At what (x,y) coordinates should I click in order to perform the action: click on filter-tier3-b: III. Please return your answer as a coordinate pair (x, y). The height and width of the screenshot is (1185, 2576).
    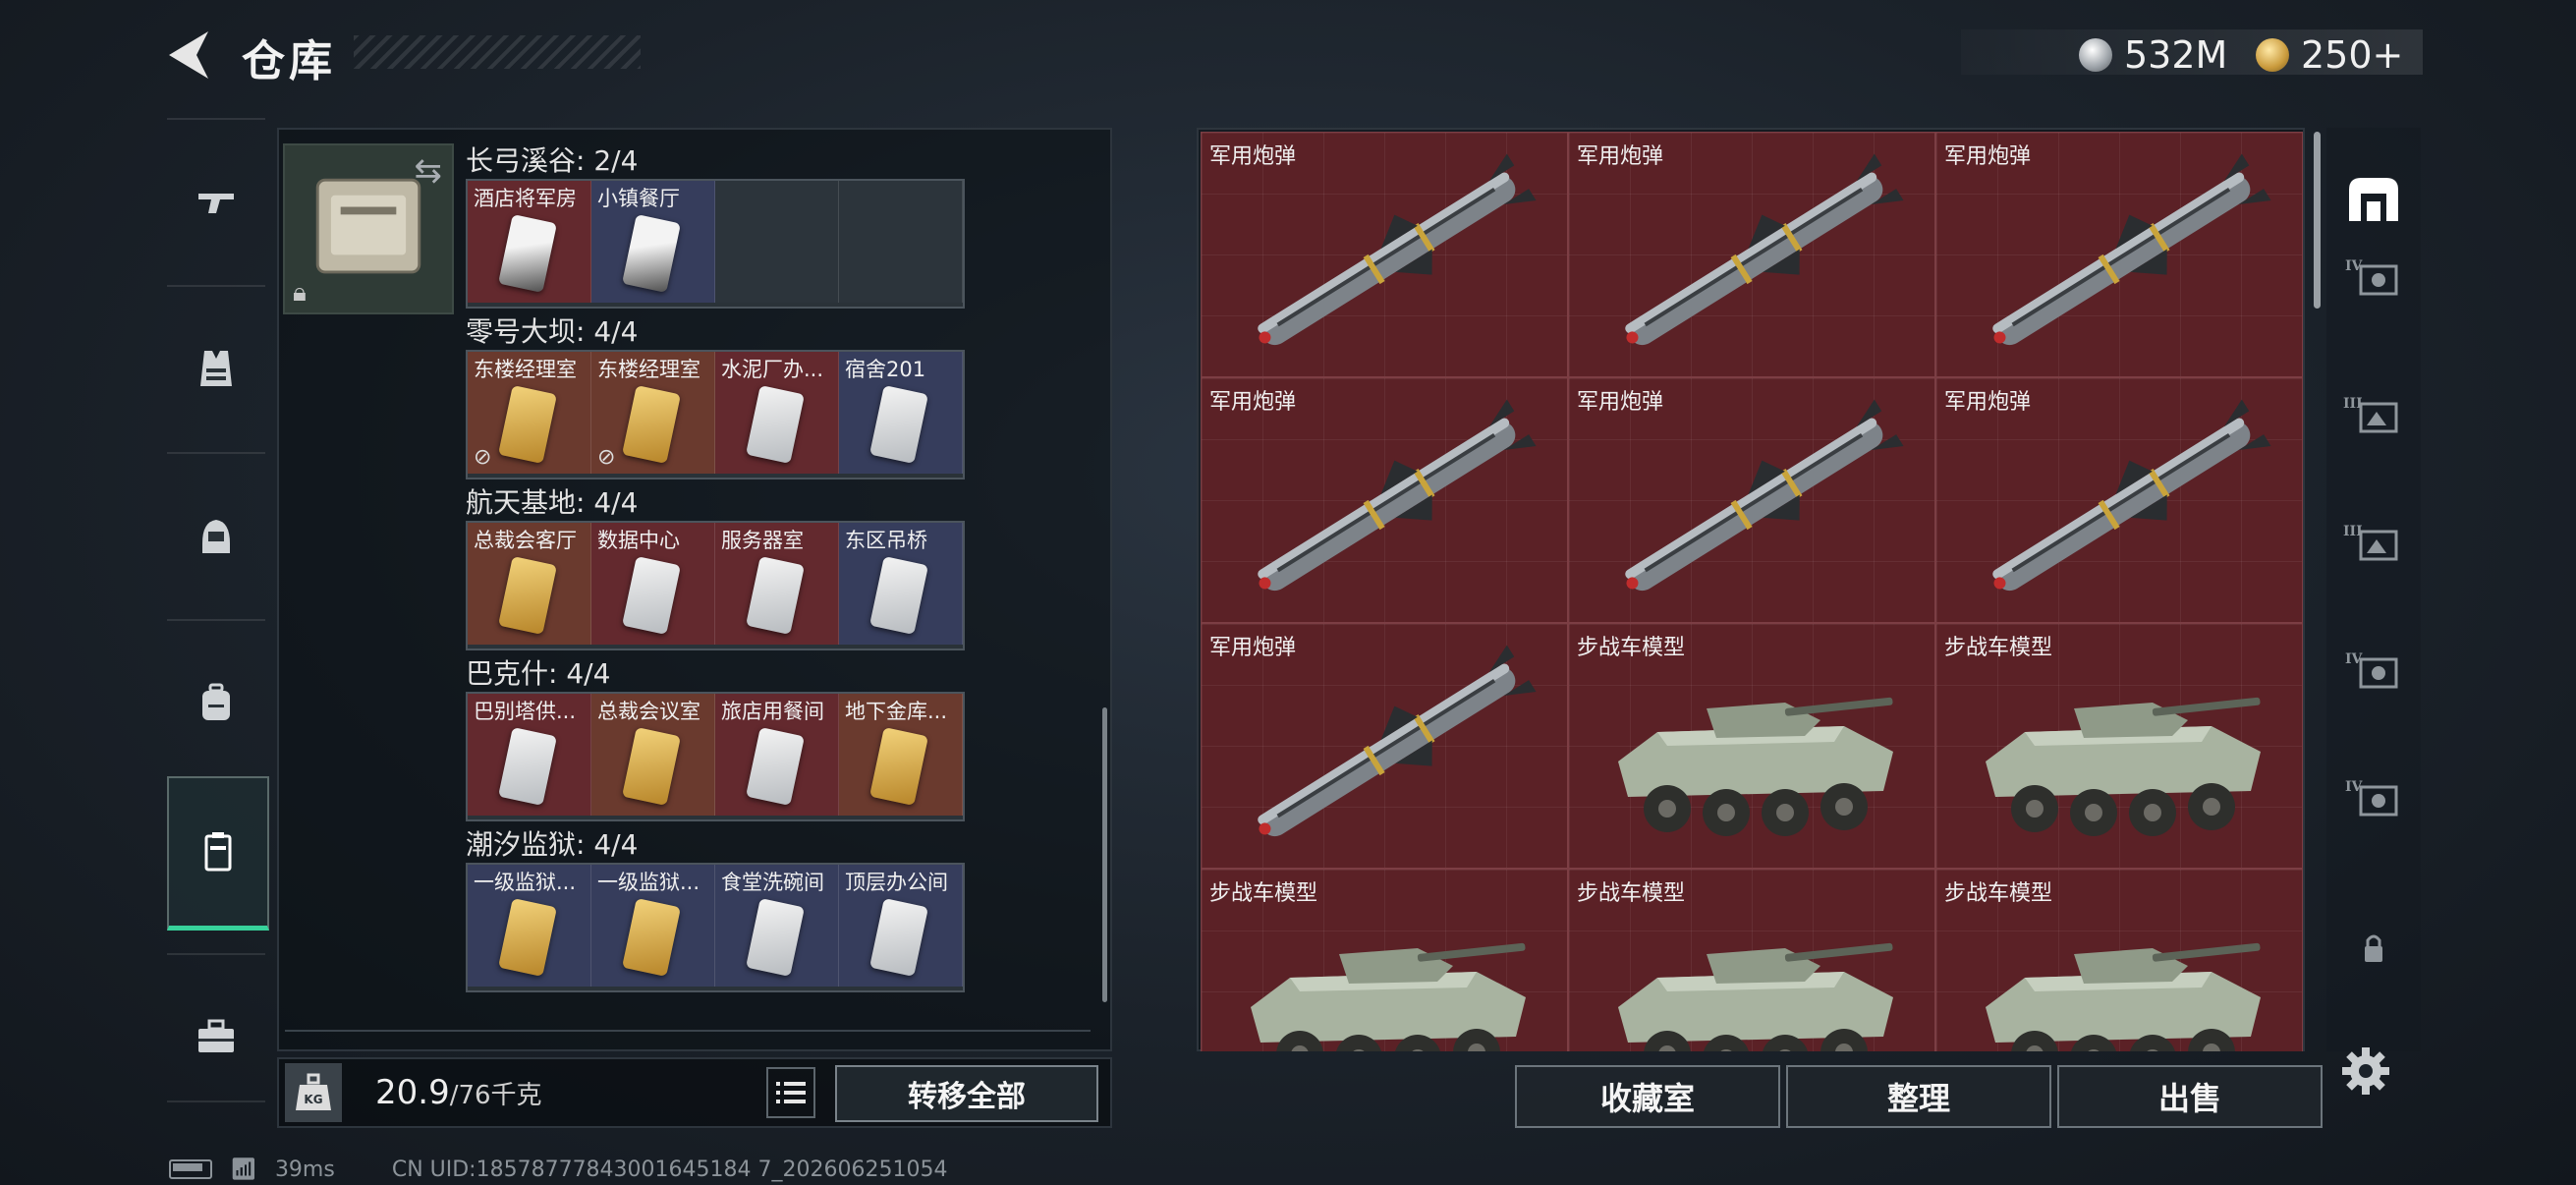
    Looking at the image, I should click on (2373, 545).